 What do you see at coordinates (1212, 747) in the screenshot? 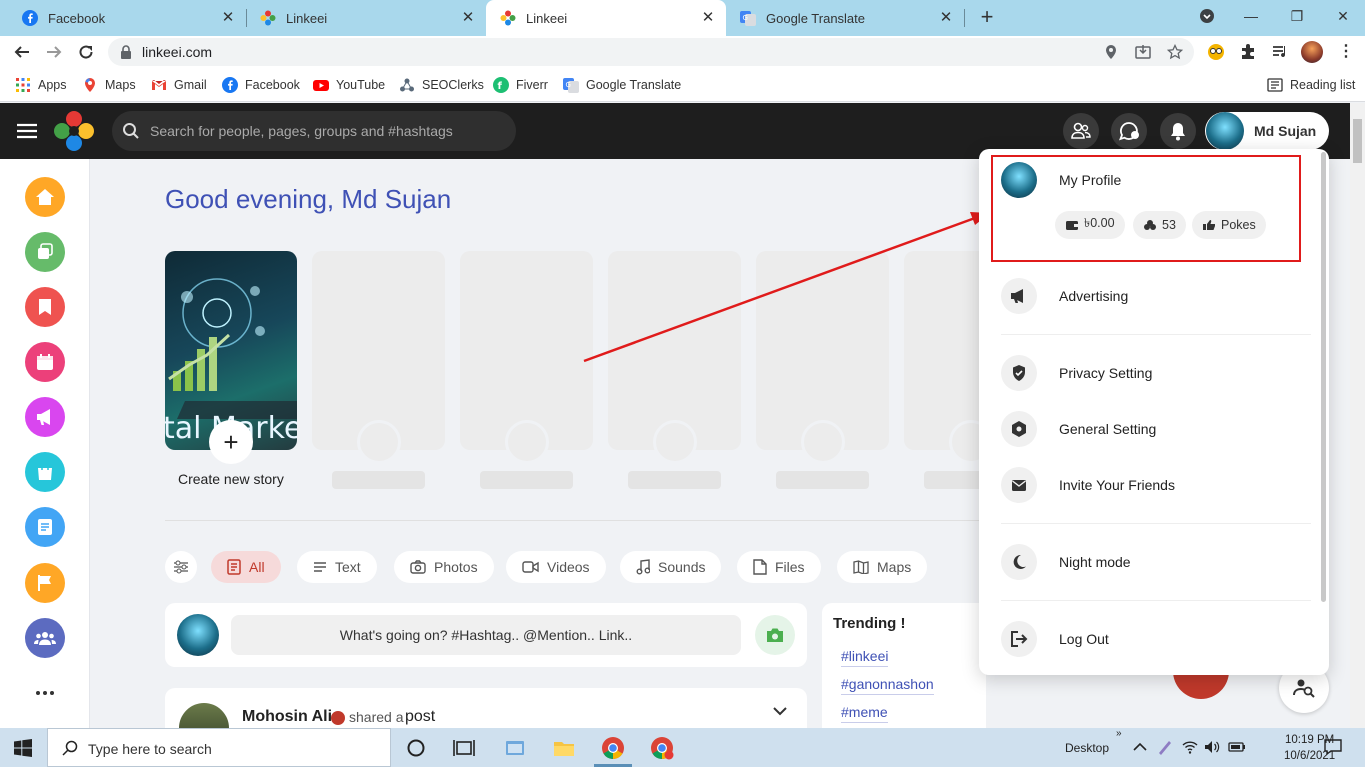
I see `volume-icon` at bounding box center [1212, 747].